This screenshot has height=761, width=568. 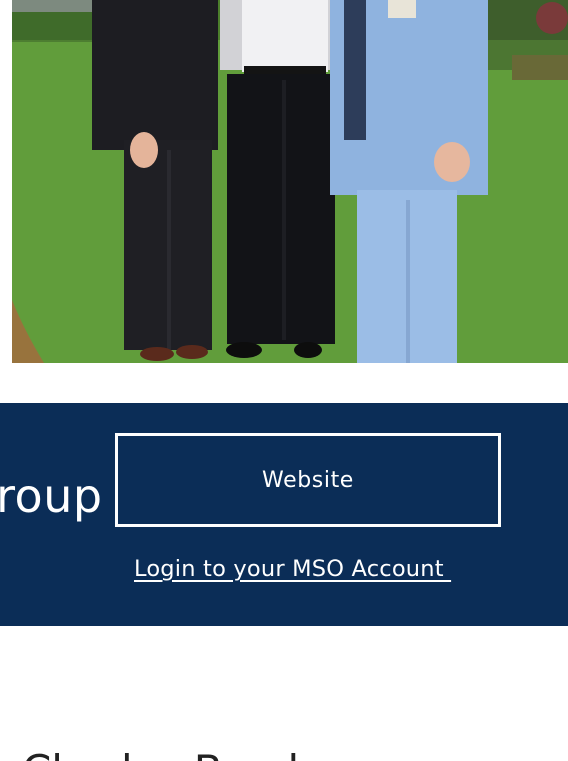 What do you see at coordinates (292, 569) in the screenshot?
I see `mso-login-link: Login to your MSO Account` at bounding box center [292, 569].